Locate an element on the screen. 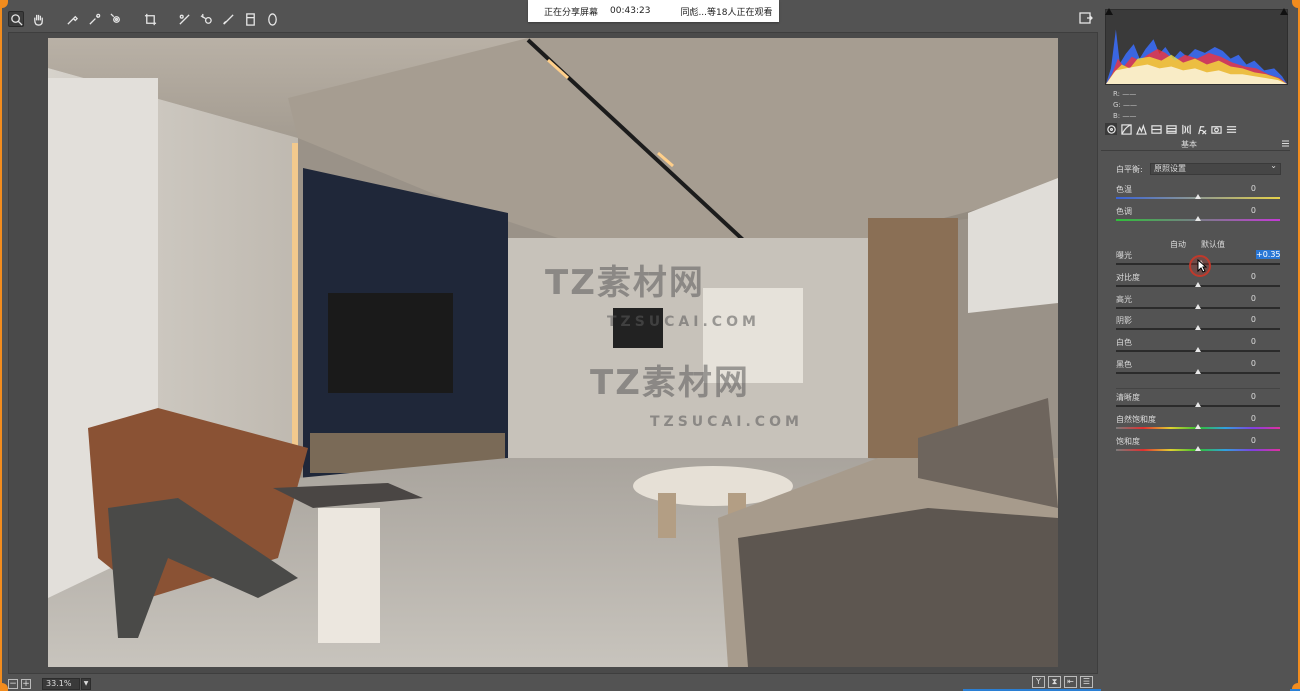  slider-row: 色调 0 is located at coordinates (1198, 217).